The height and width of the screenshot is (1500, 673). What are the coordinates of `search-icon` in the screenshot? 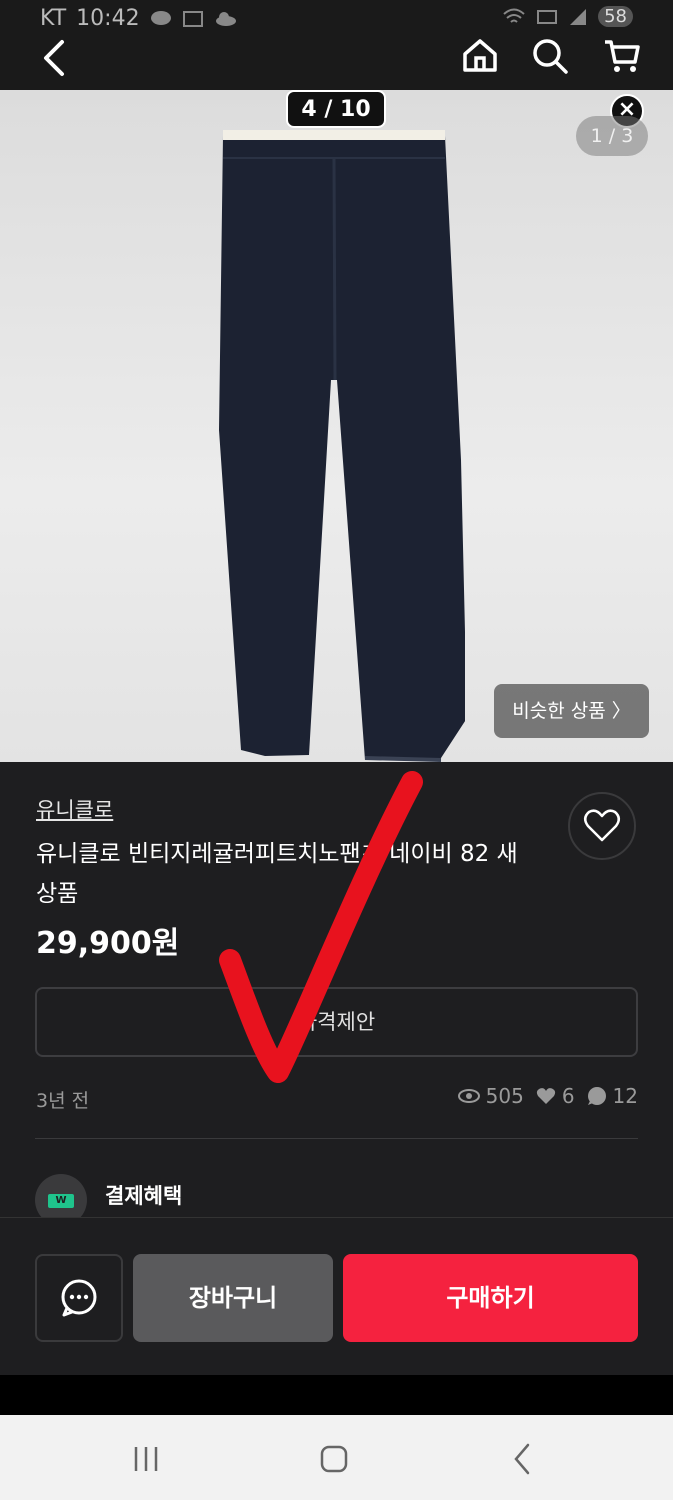 It's located at (550, 56).